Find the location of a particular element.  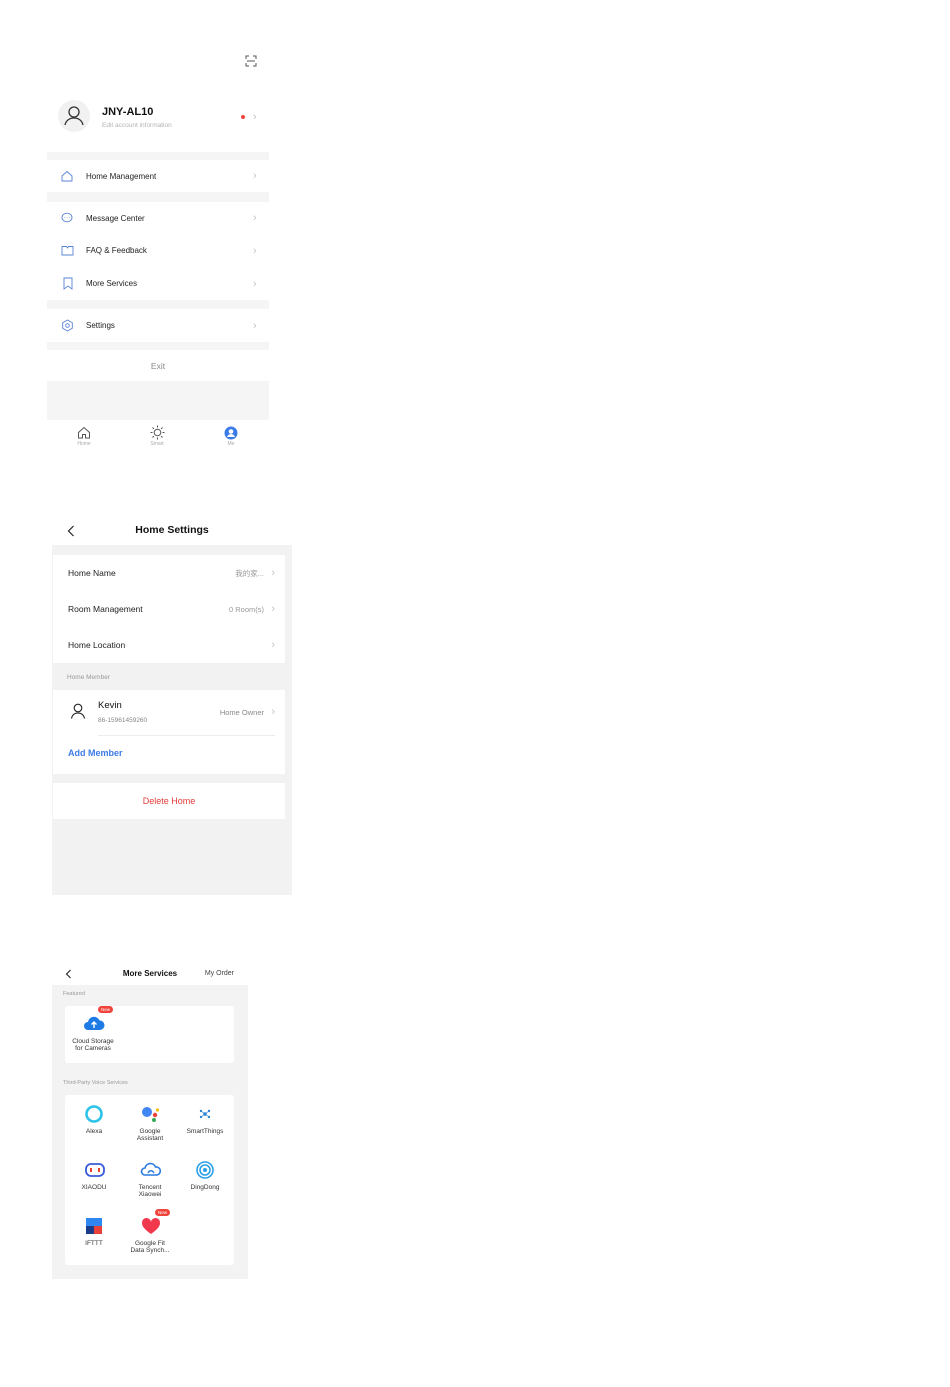

member-name: Kevin is located at coordinates (110, 705).